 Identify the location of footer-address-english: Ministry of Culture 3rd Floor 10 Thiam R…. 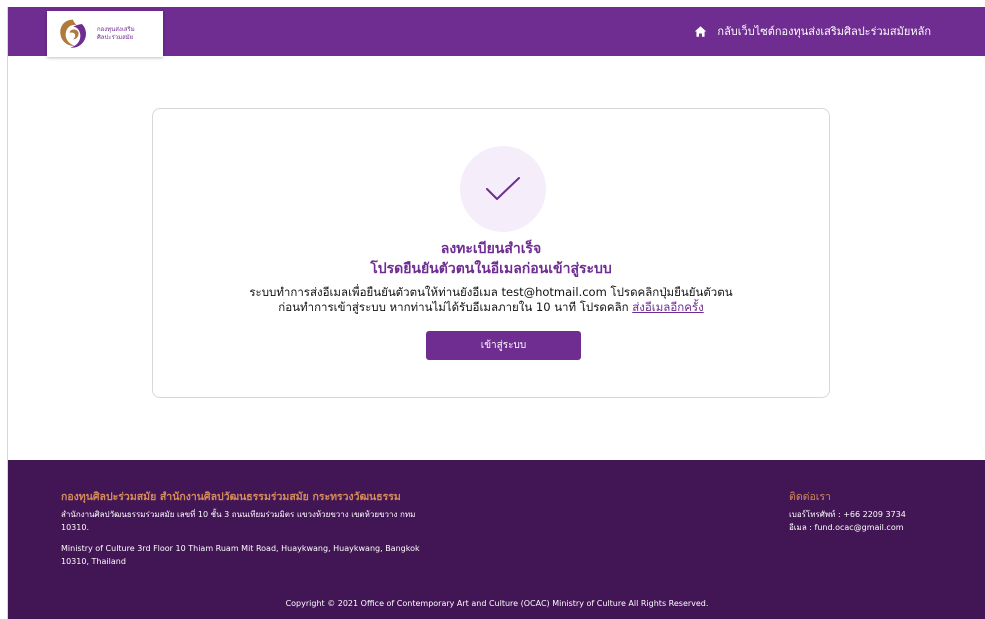
(240, 555).